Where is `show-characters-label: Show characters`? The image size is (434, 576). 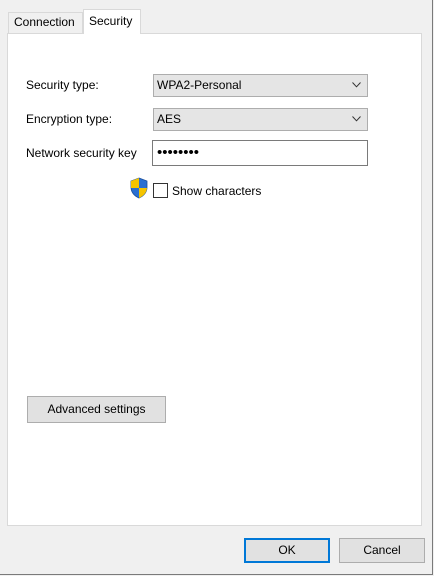
show-characters-label: Show characters is located at coordinates (216, 191).